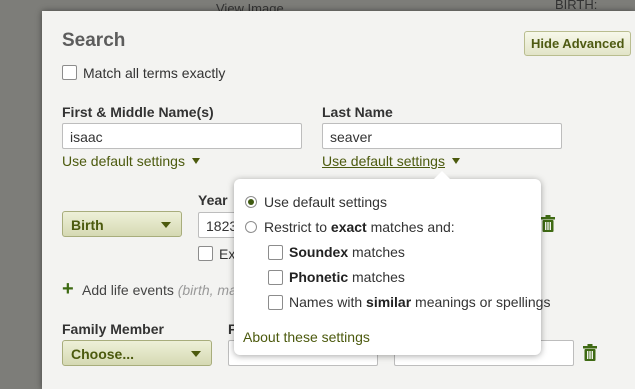 This screenshot has height=389, width=635. What do you see at coordinates (128, 290) in the screenshot?
I see `add-life-events-label: Add life events` at bounding box center [128, 290].